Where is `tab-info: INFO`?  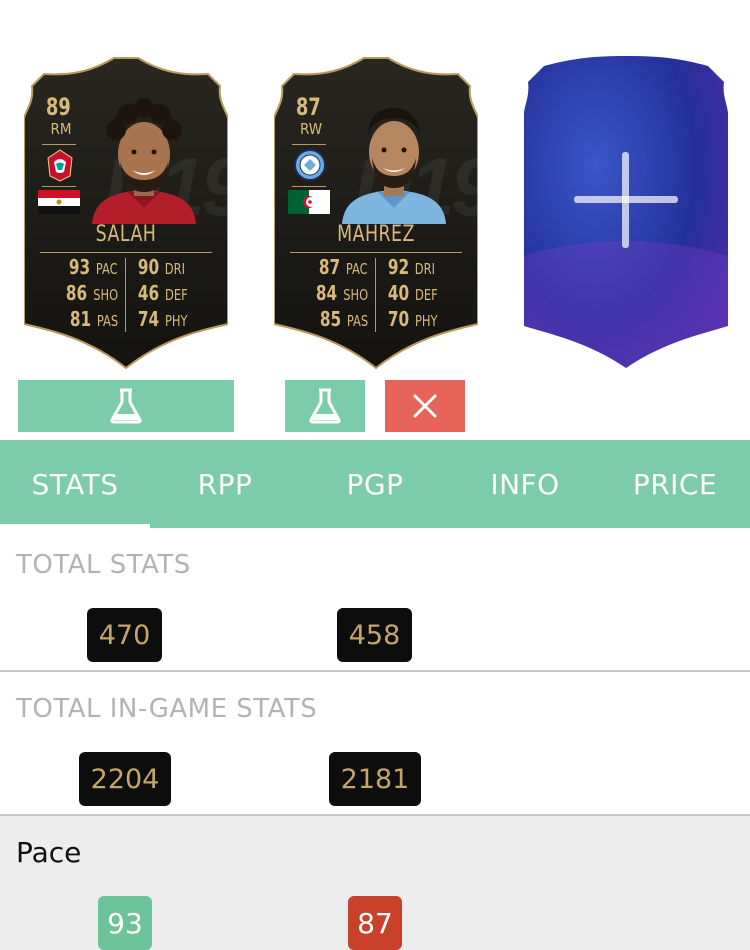
tab-info: INFO is located at coordinates (525, 484).